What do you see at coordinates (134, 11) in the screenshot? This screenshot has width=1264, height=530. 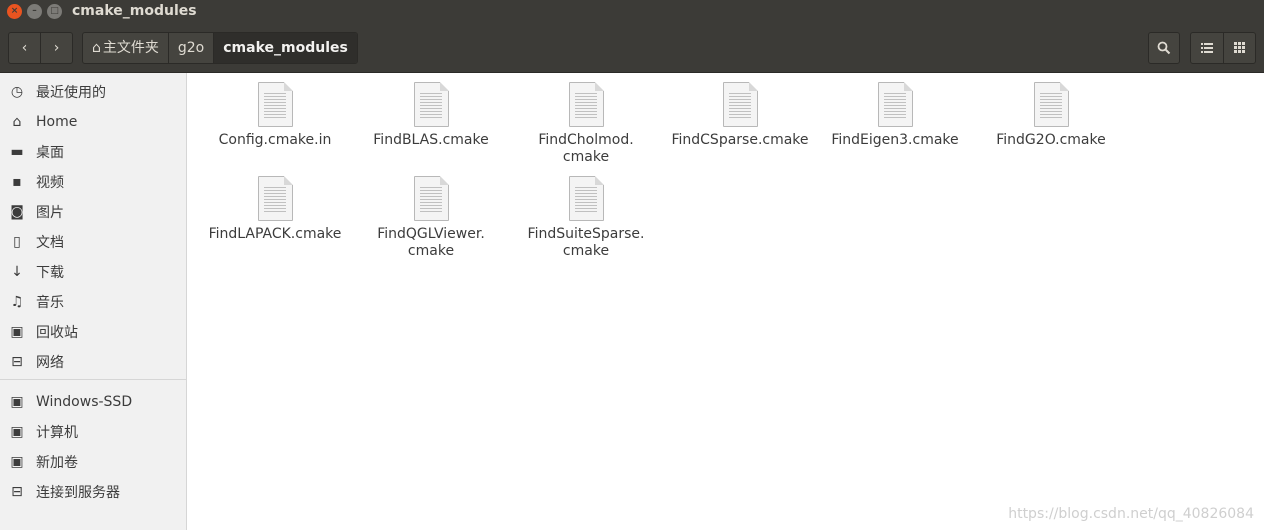 I see `window-title: cmake_modules` at bounding box center [134, 11].